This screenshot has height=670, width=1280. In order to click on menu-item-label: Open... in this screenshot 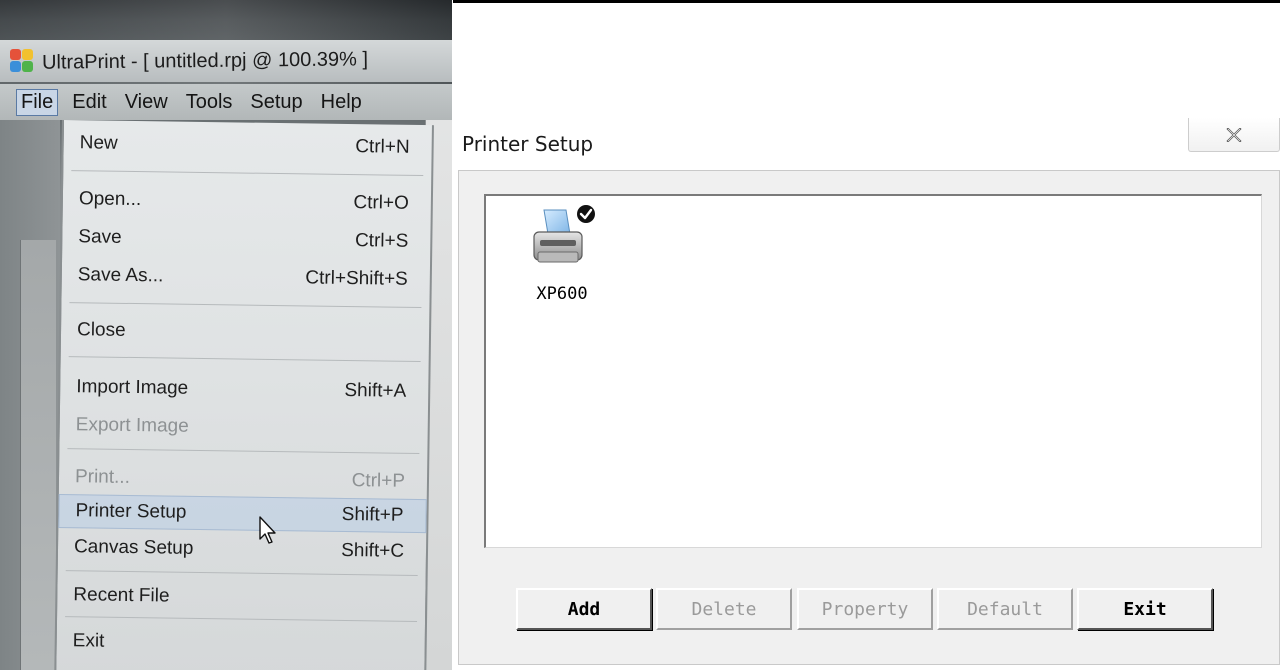, I will do `click(110, 199)`.